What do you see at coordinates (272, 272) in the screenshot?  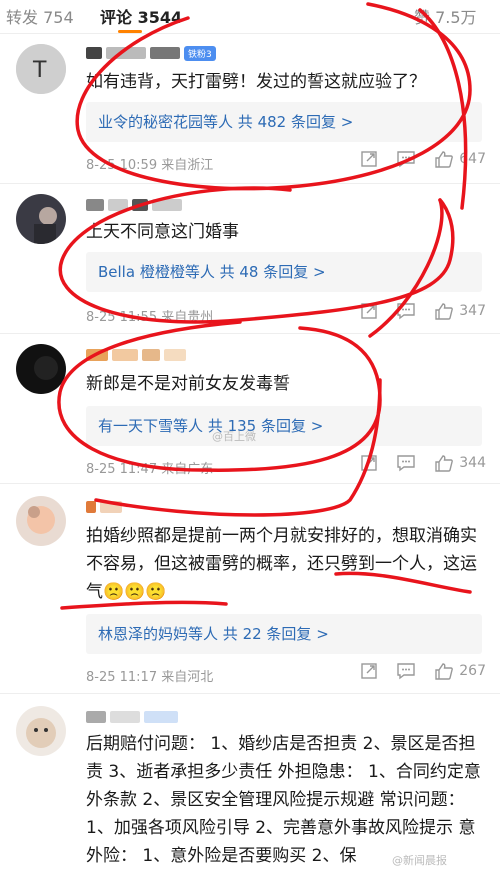 I see `reply-count: 共 48 条回复 >` at bounding box center [272, 272].